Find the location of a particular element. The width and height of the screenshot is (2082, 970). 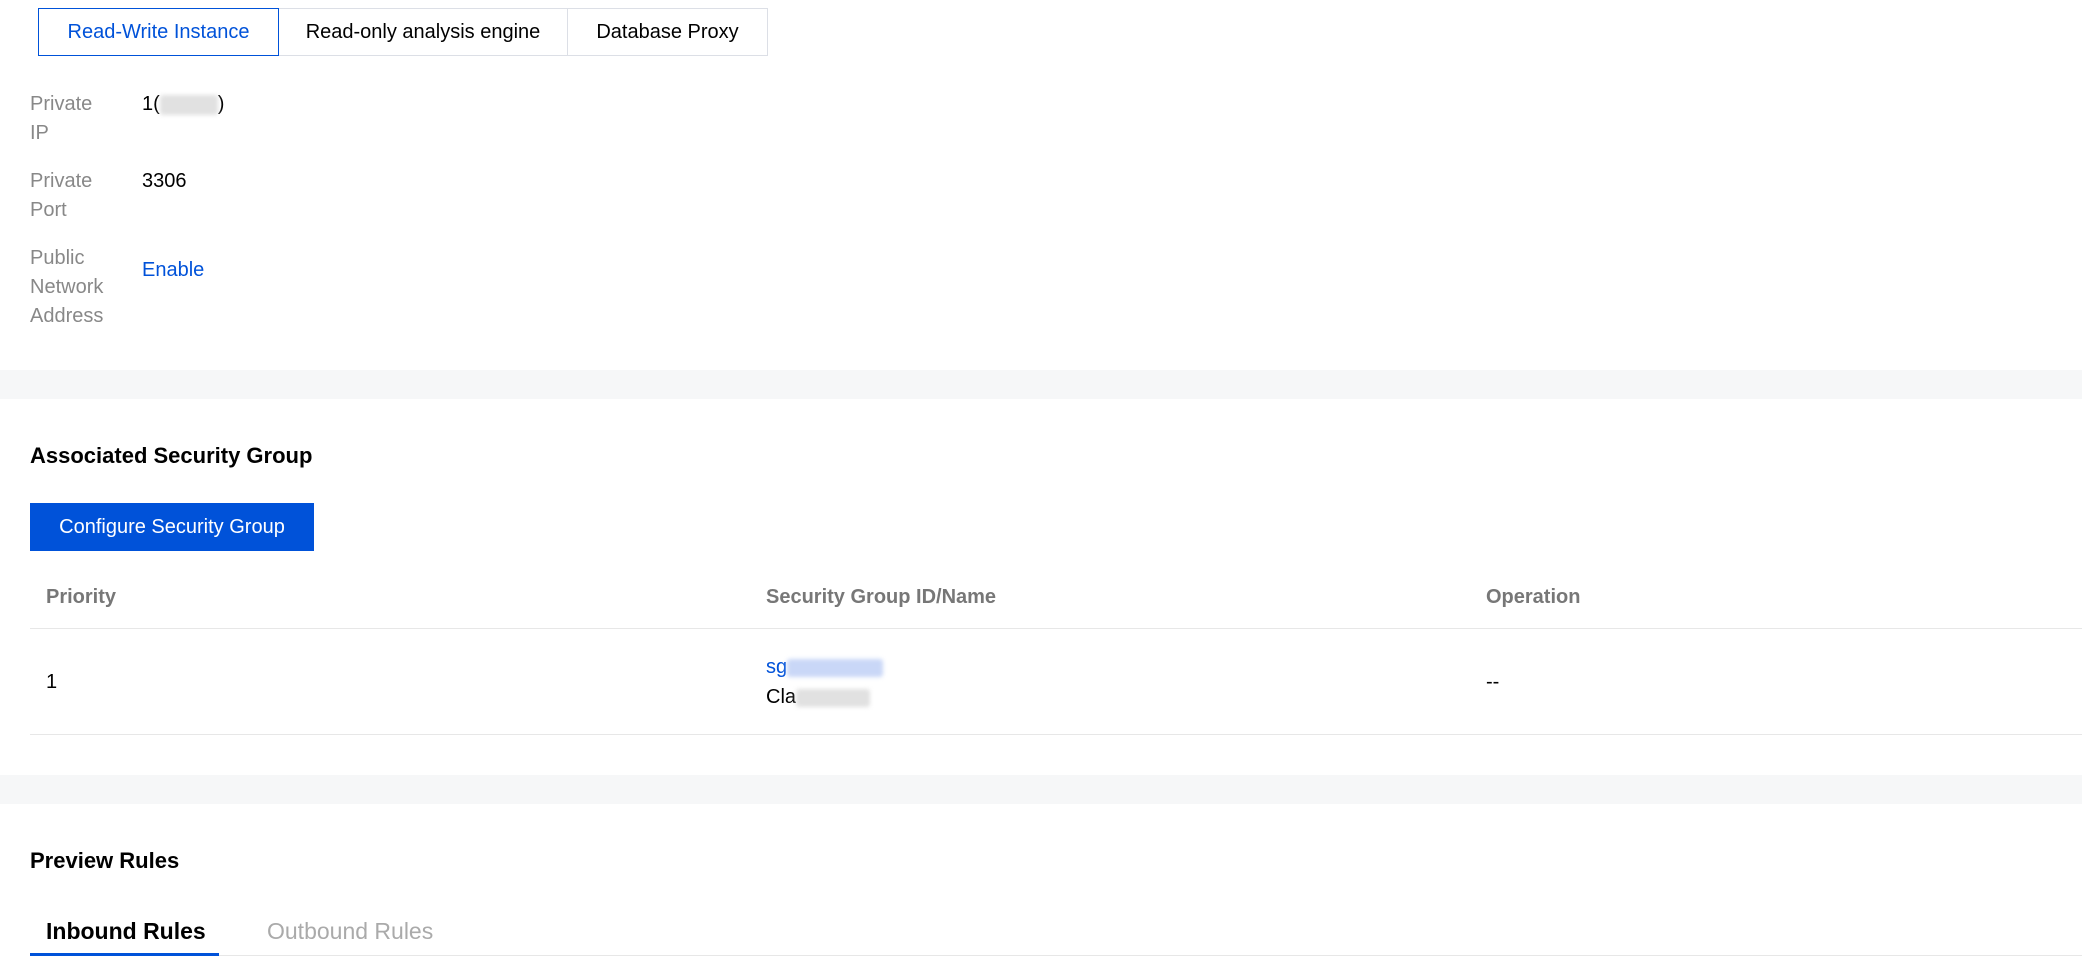

preview-rules-title: Preview Rules is located at coordinates (105, 860).